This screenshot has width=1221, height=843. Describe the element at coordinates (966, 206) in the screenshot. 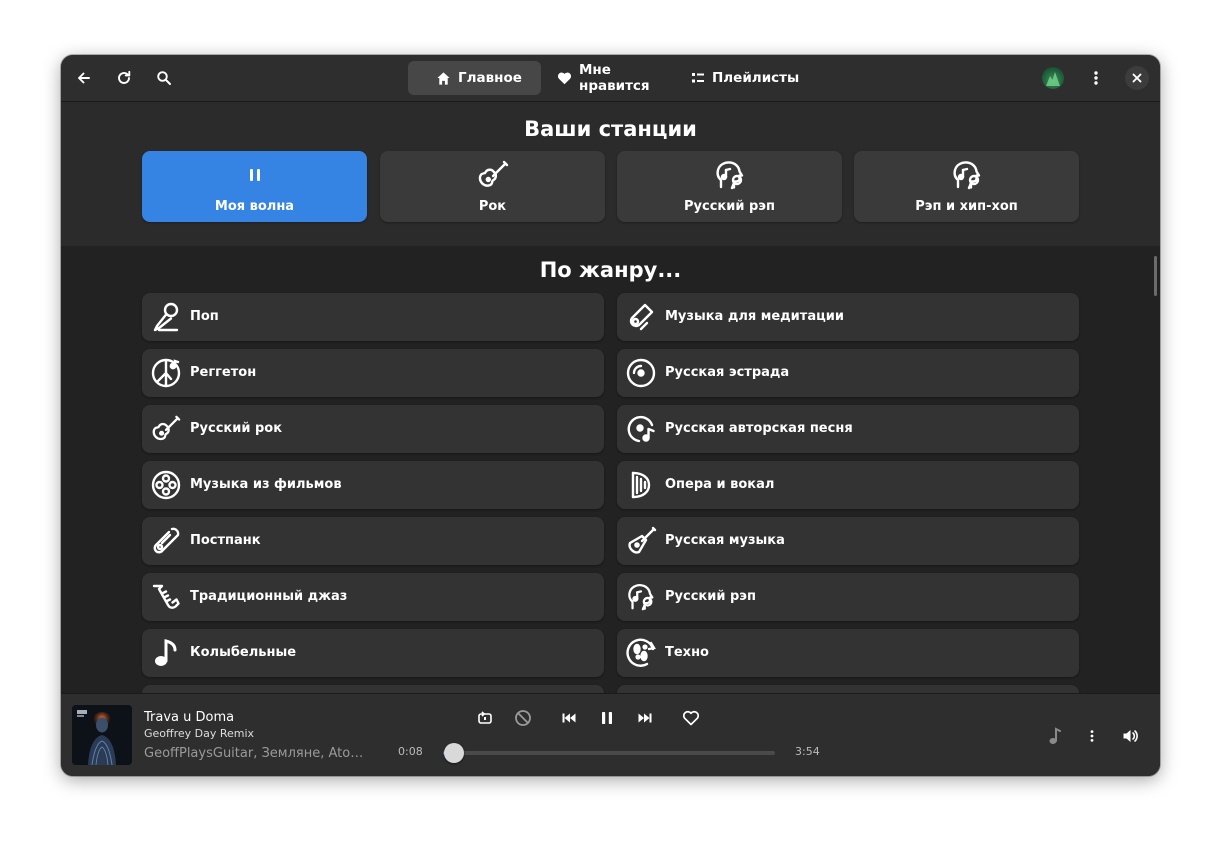

I see `station-label: Рэп и хип-хоп` at that location.